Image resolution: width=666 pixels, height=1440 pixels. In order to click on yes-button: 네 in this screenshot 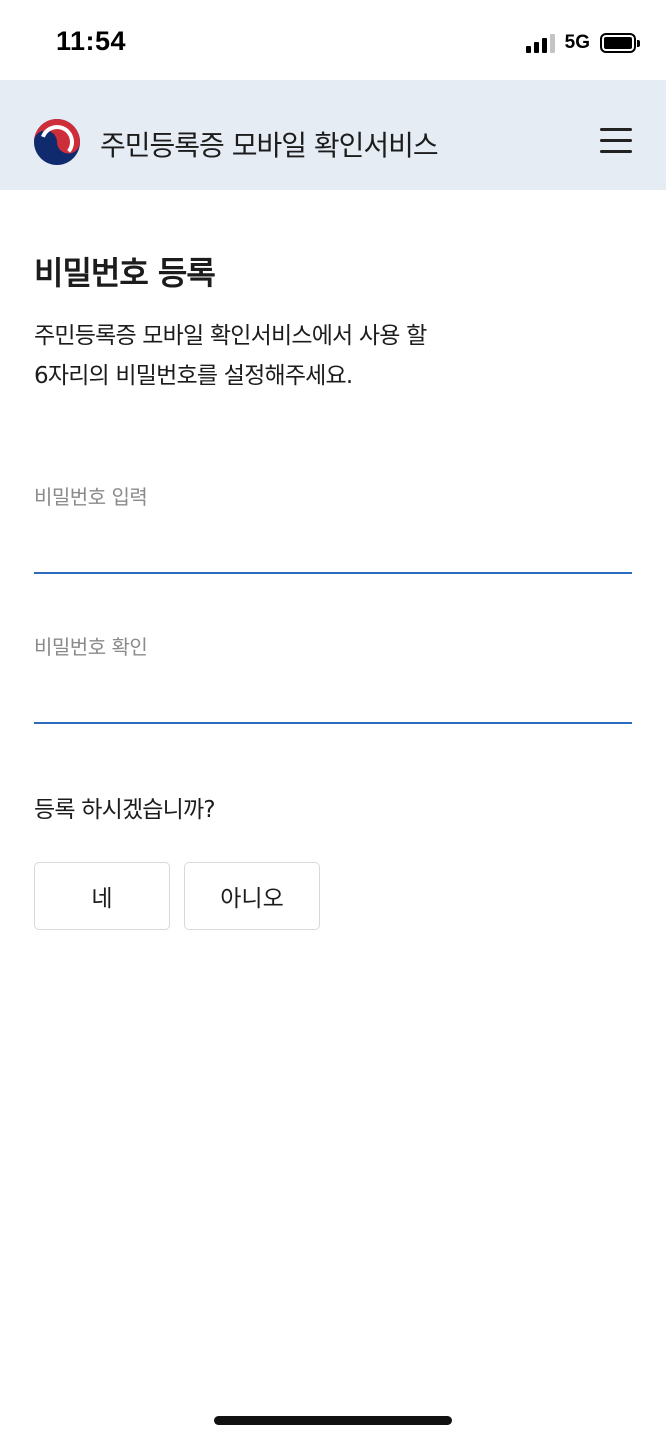, I will do `click(102, 896)`.